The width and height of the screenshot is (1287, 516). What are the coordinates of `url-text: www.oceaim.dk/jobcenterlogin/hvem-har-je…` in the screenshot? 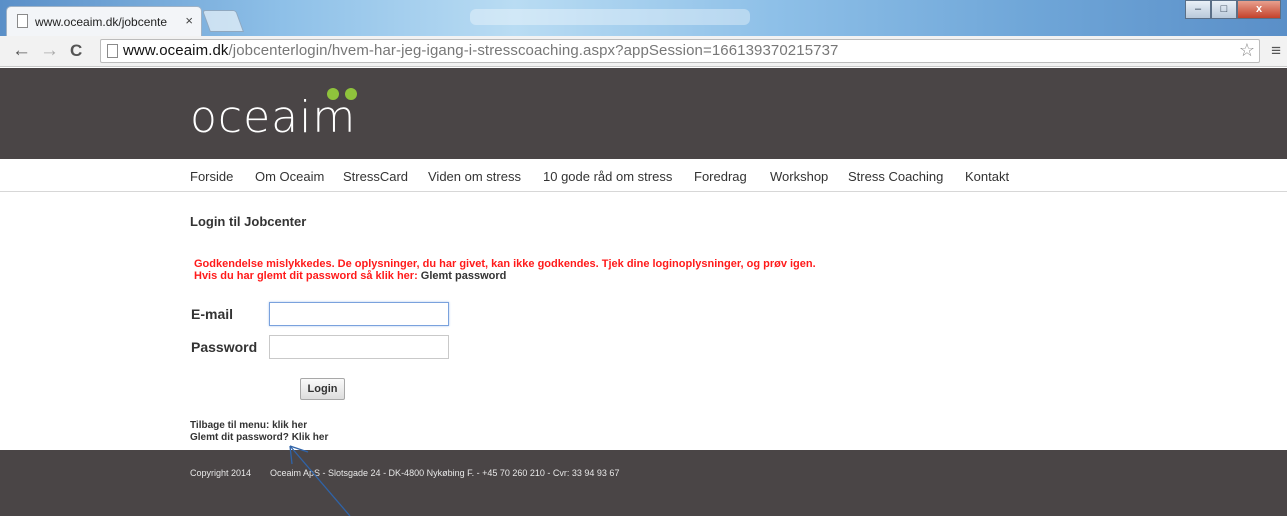 It's located at (481, 50).